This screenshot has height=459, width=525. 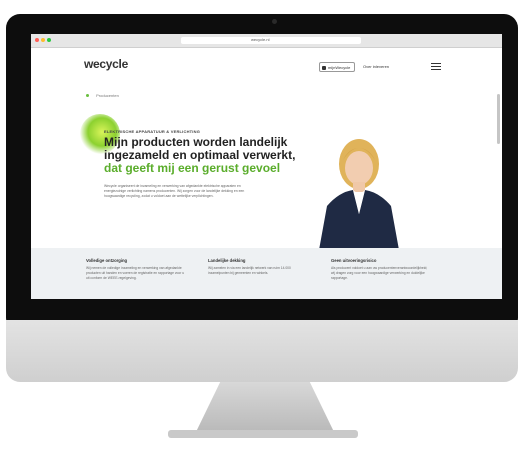 What do you see at coordinates (262, 351) in the screenshot?
I see `monitor-chin` at bounding box center [262, 351].